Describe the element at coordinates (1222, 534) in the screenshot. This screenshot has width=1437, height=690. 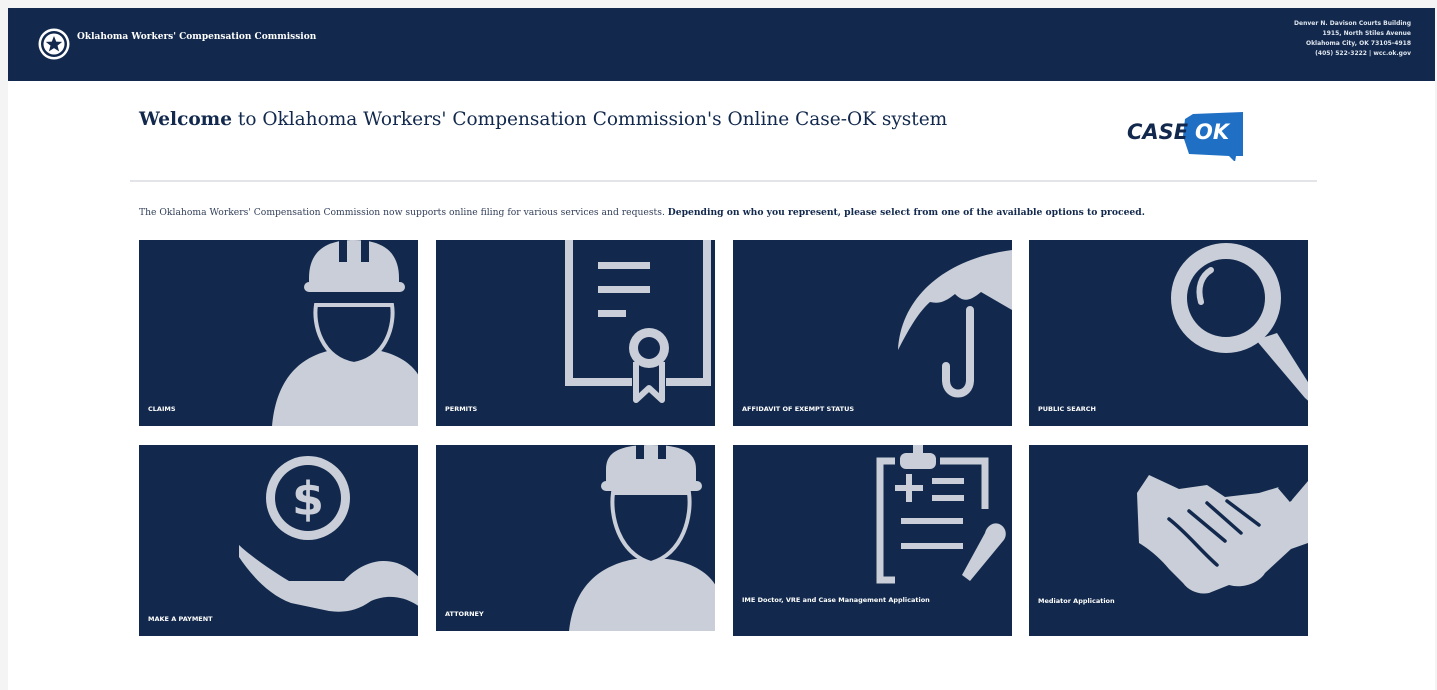
I see `handshake-icon` at that location.